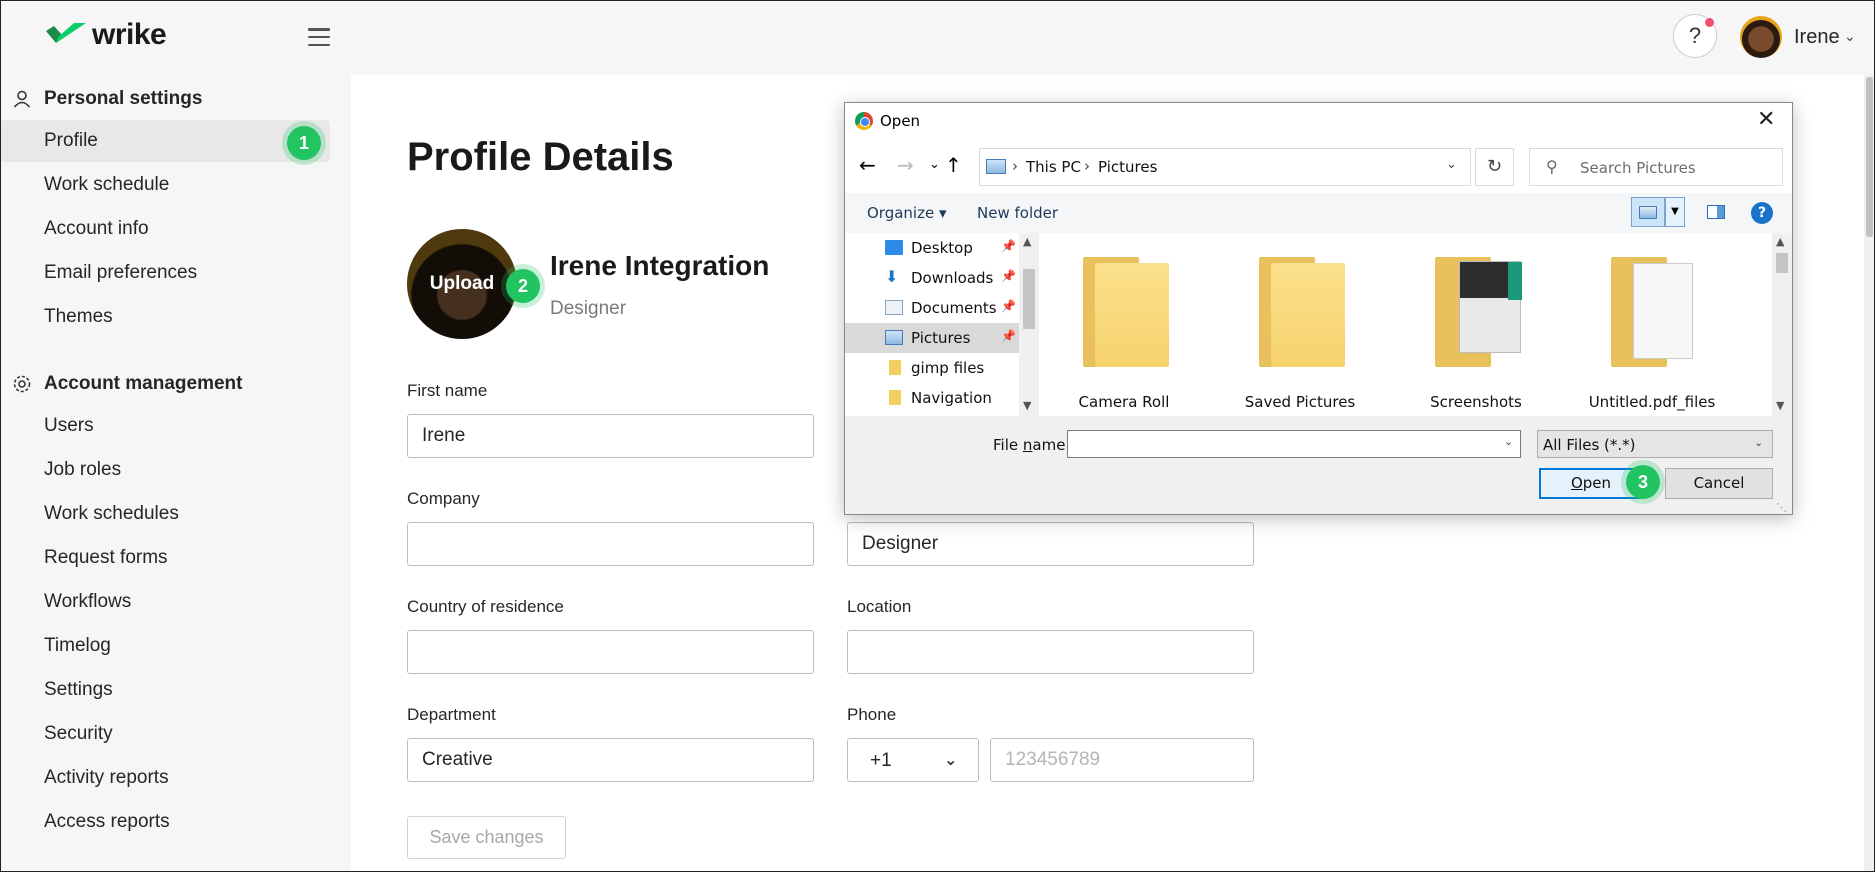 The height and width of the screenshot is (872, 1875). I want to click on close-icon: ✕, so click(1766, 119).